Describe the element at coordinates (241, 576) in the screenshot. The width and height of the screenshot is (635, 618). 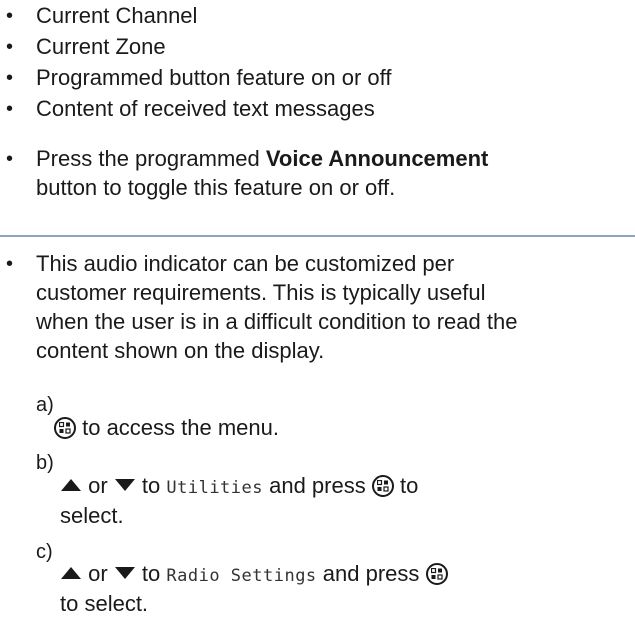
I see `radio-settings-menu-label: Radio Settings` at that location.